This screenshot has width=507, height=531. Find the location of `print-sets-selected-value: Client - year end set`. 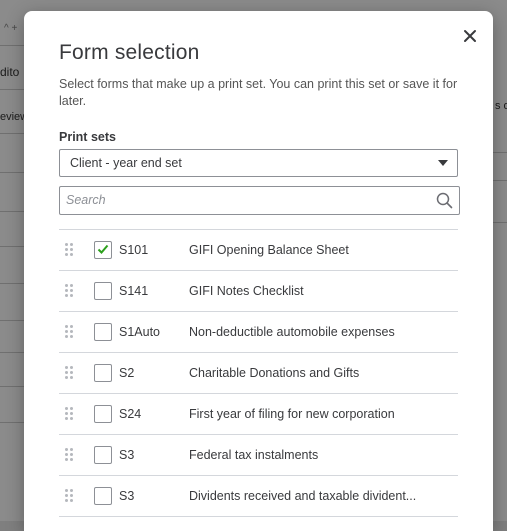

print-sets-selected-value: Client - year end set is located at coordinates (126, 163).